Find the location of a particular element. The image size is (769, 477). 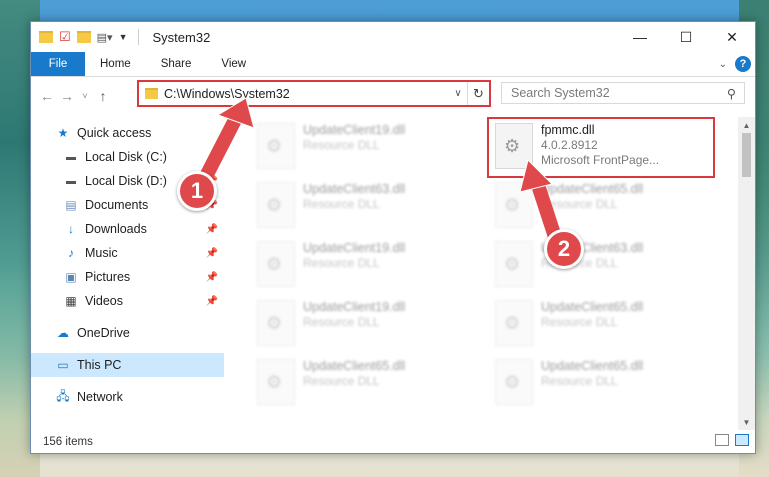

drive-icon: ▬ is located at coordinates (71, 181).